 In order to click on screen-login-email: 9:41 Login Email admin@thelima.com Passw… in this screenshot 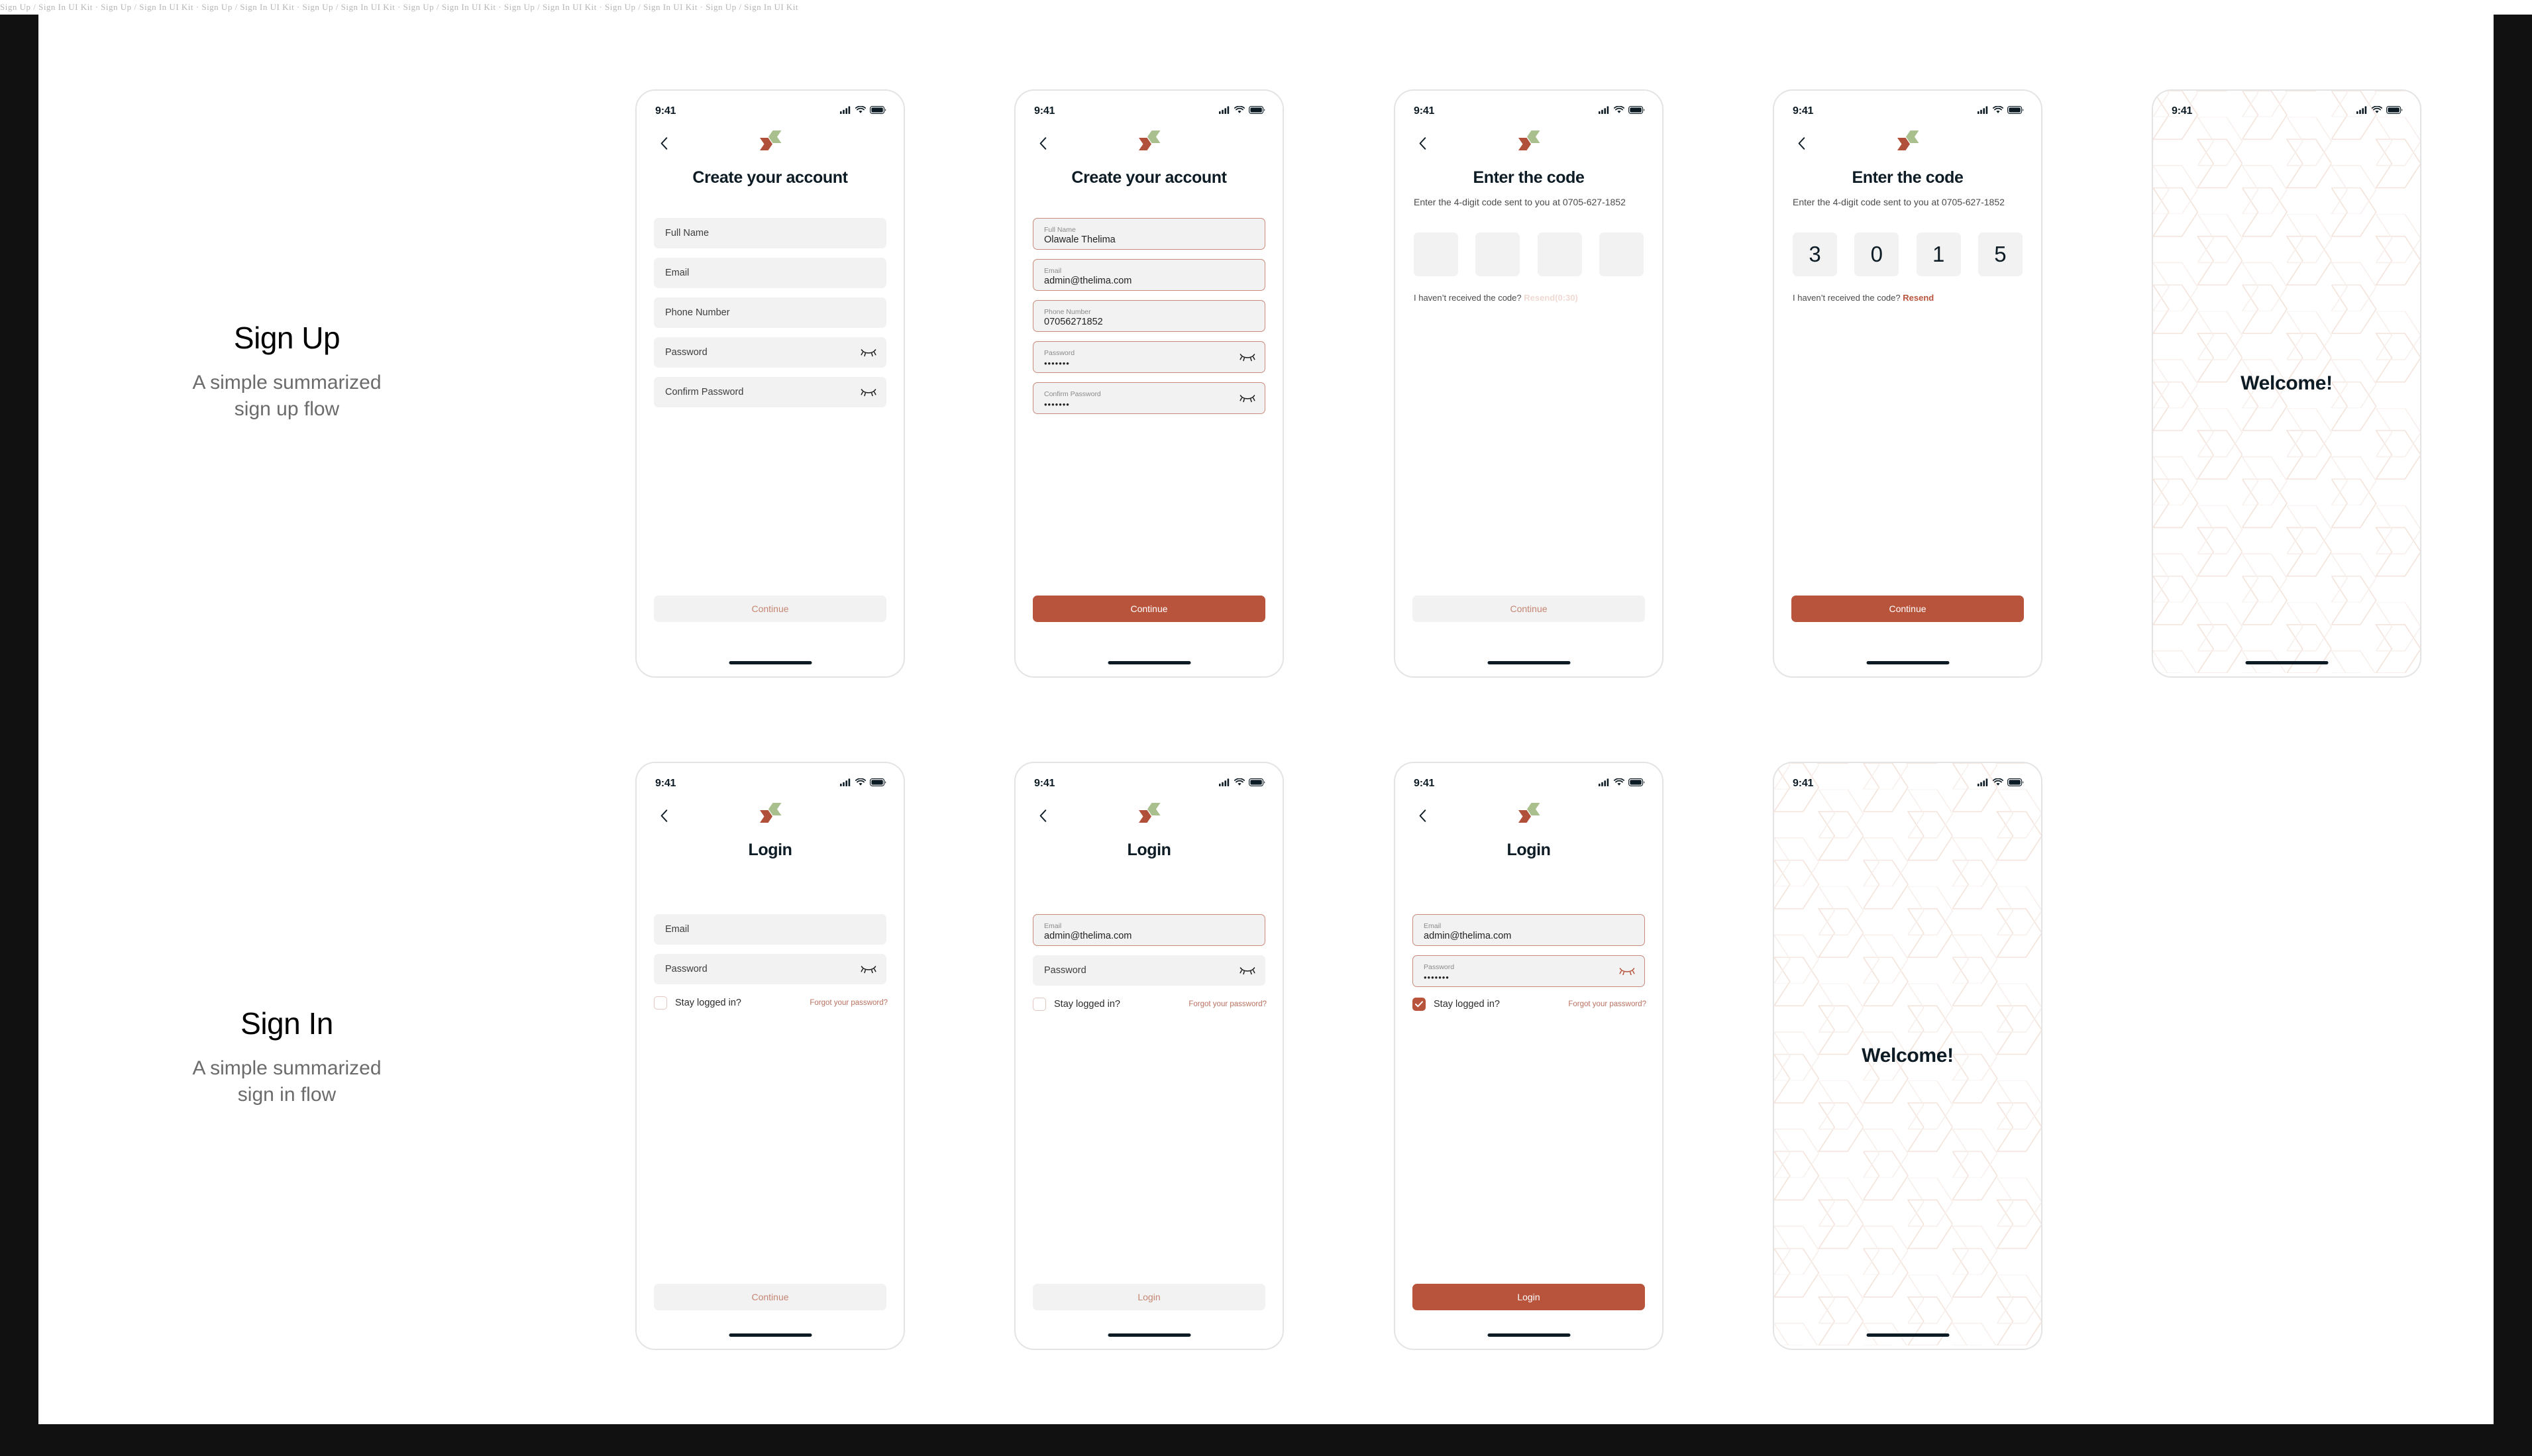, I will do `click(1149, 1056)`.